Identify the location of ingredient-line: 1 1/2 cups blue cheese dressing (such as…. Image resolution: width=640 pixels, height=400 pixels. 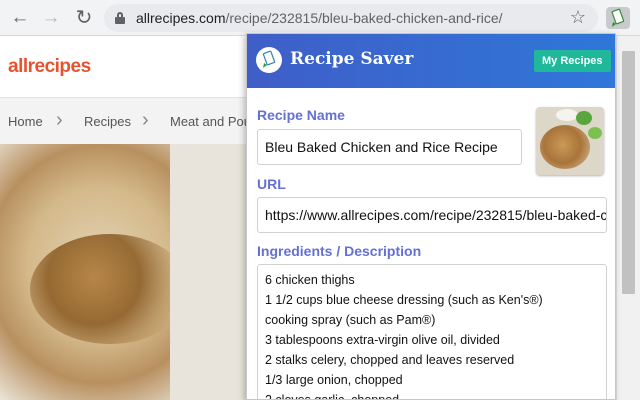
(404, 300).